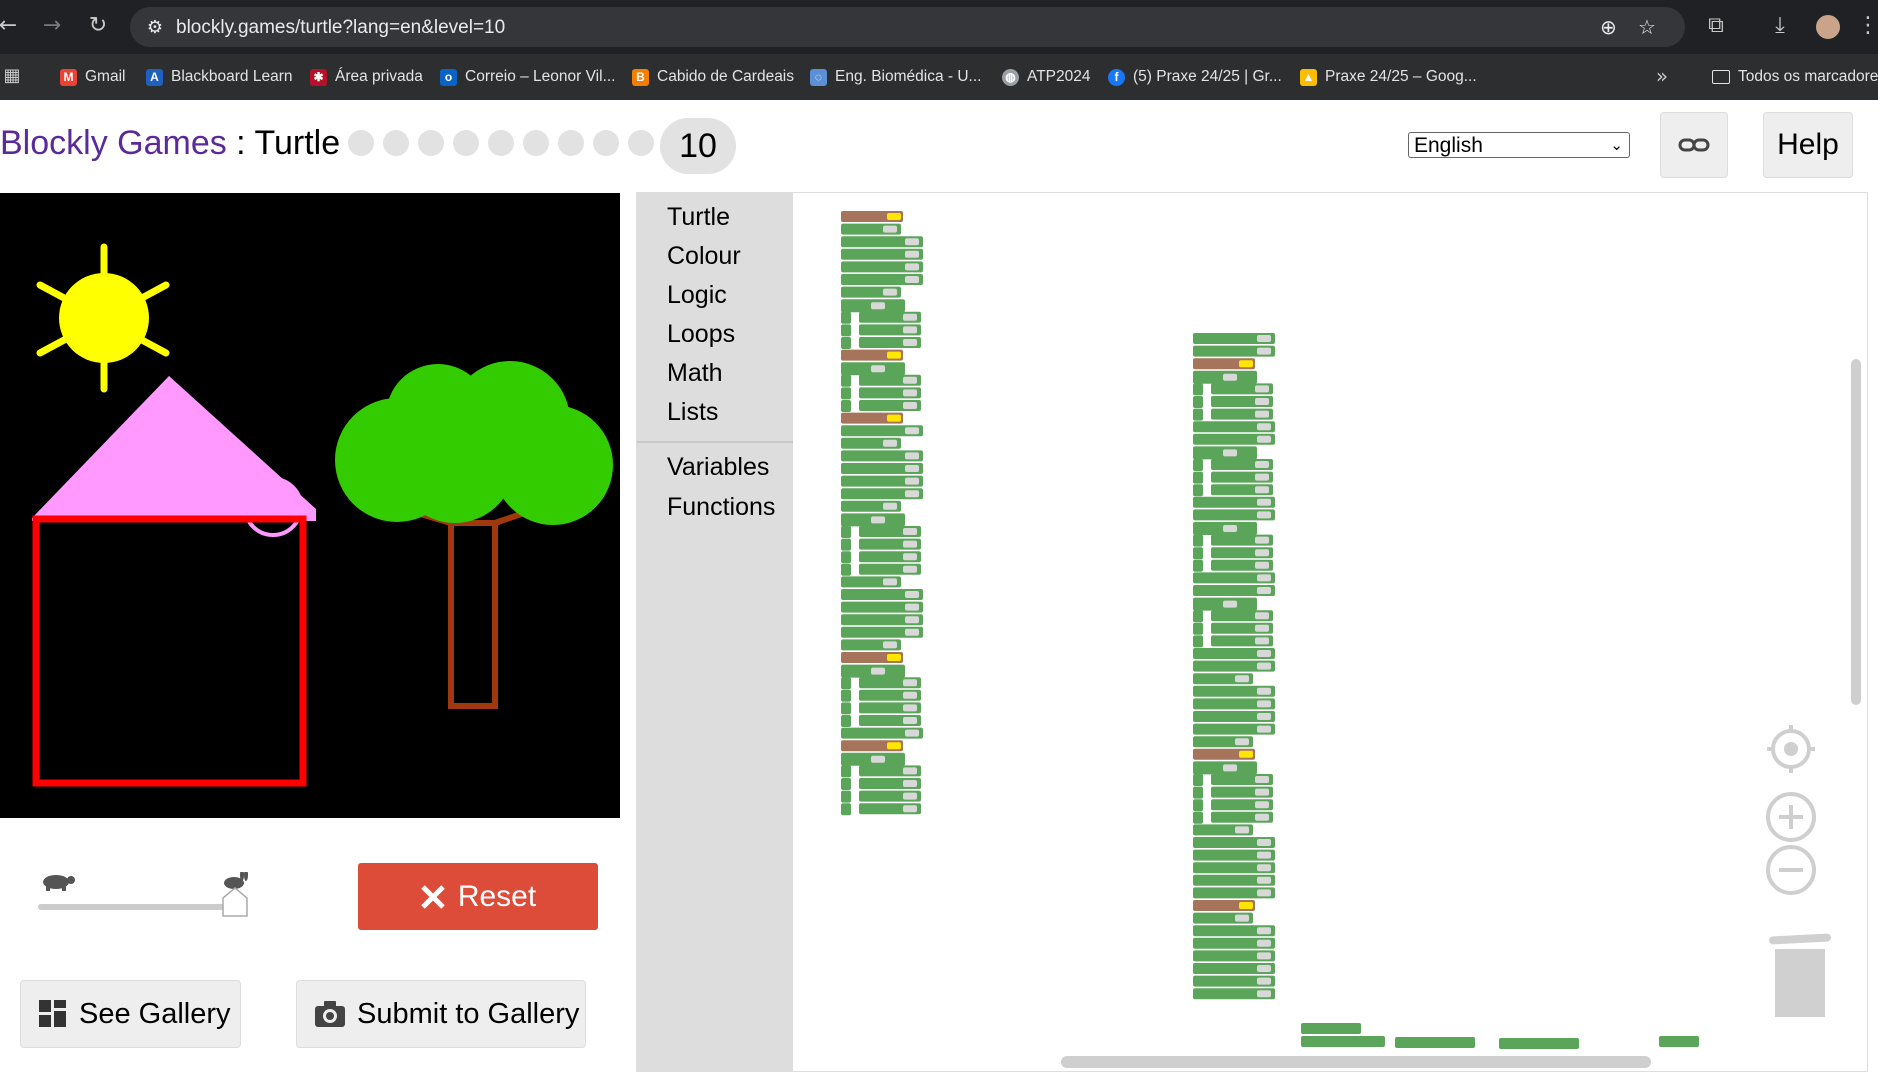 This screenshot has width=1878, height=1080. Describe the element at coordinates (478, 896) in the screenshot. I see `reset-button: Reset` at that location.